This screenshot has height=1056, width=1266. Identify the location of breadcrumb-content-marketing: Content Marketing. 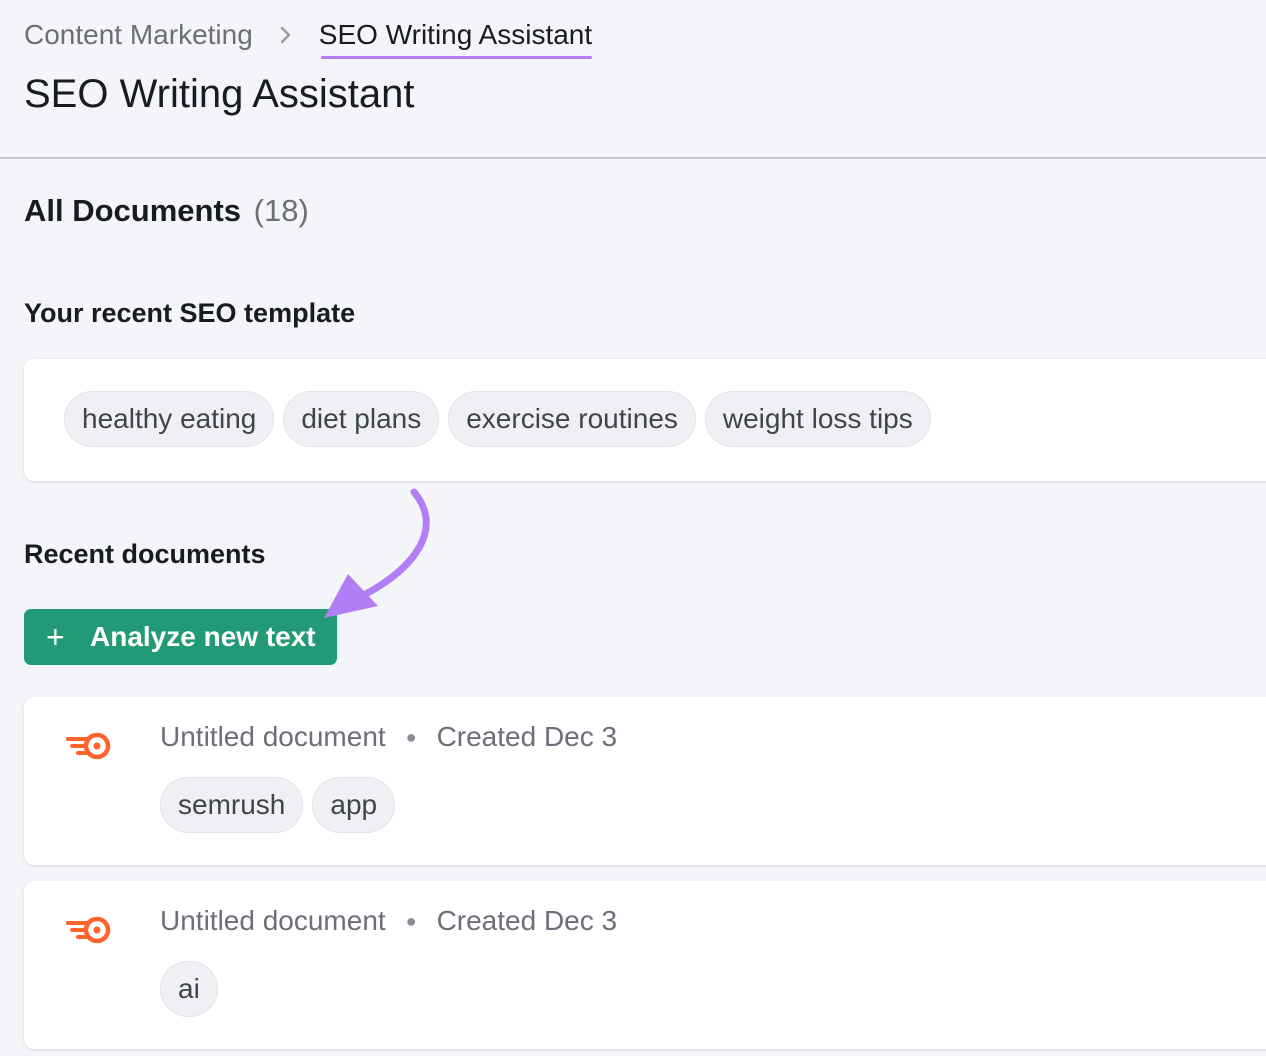
(138, 35).